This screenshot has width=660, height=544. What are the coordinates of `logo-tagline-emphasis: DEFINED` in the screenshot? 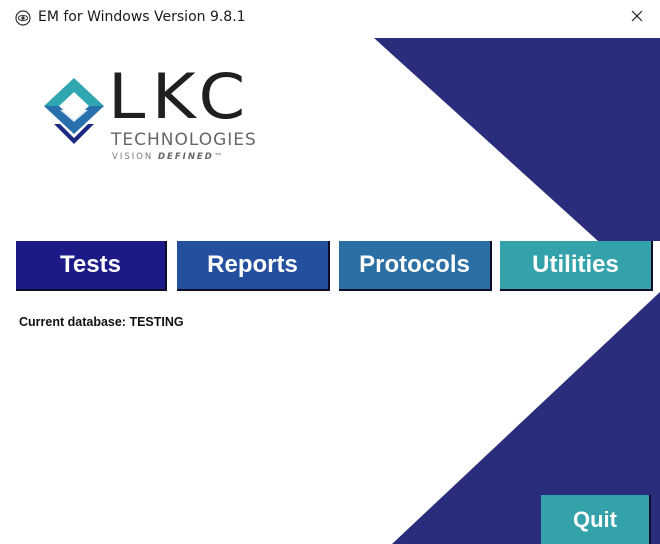 It's located at (185, 157).